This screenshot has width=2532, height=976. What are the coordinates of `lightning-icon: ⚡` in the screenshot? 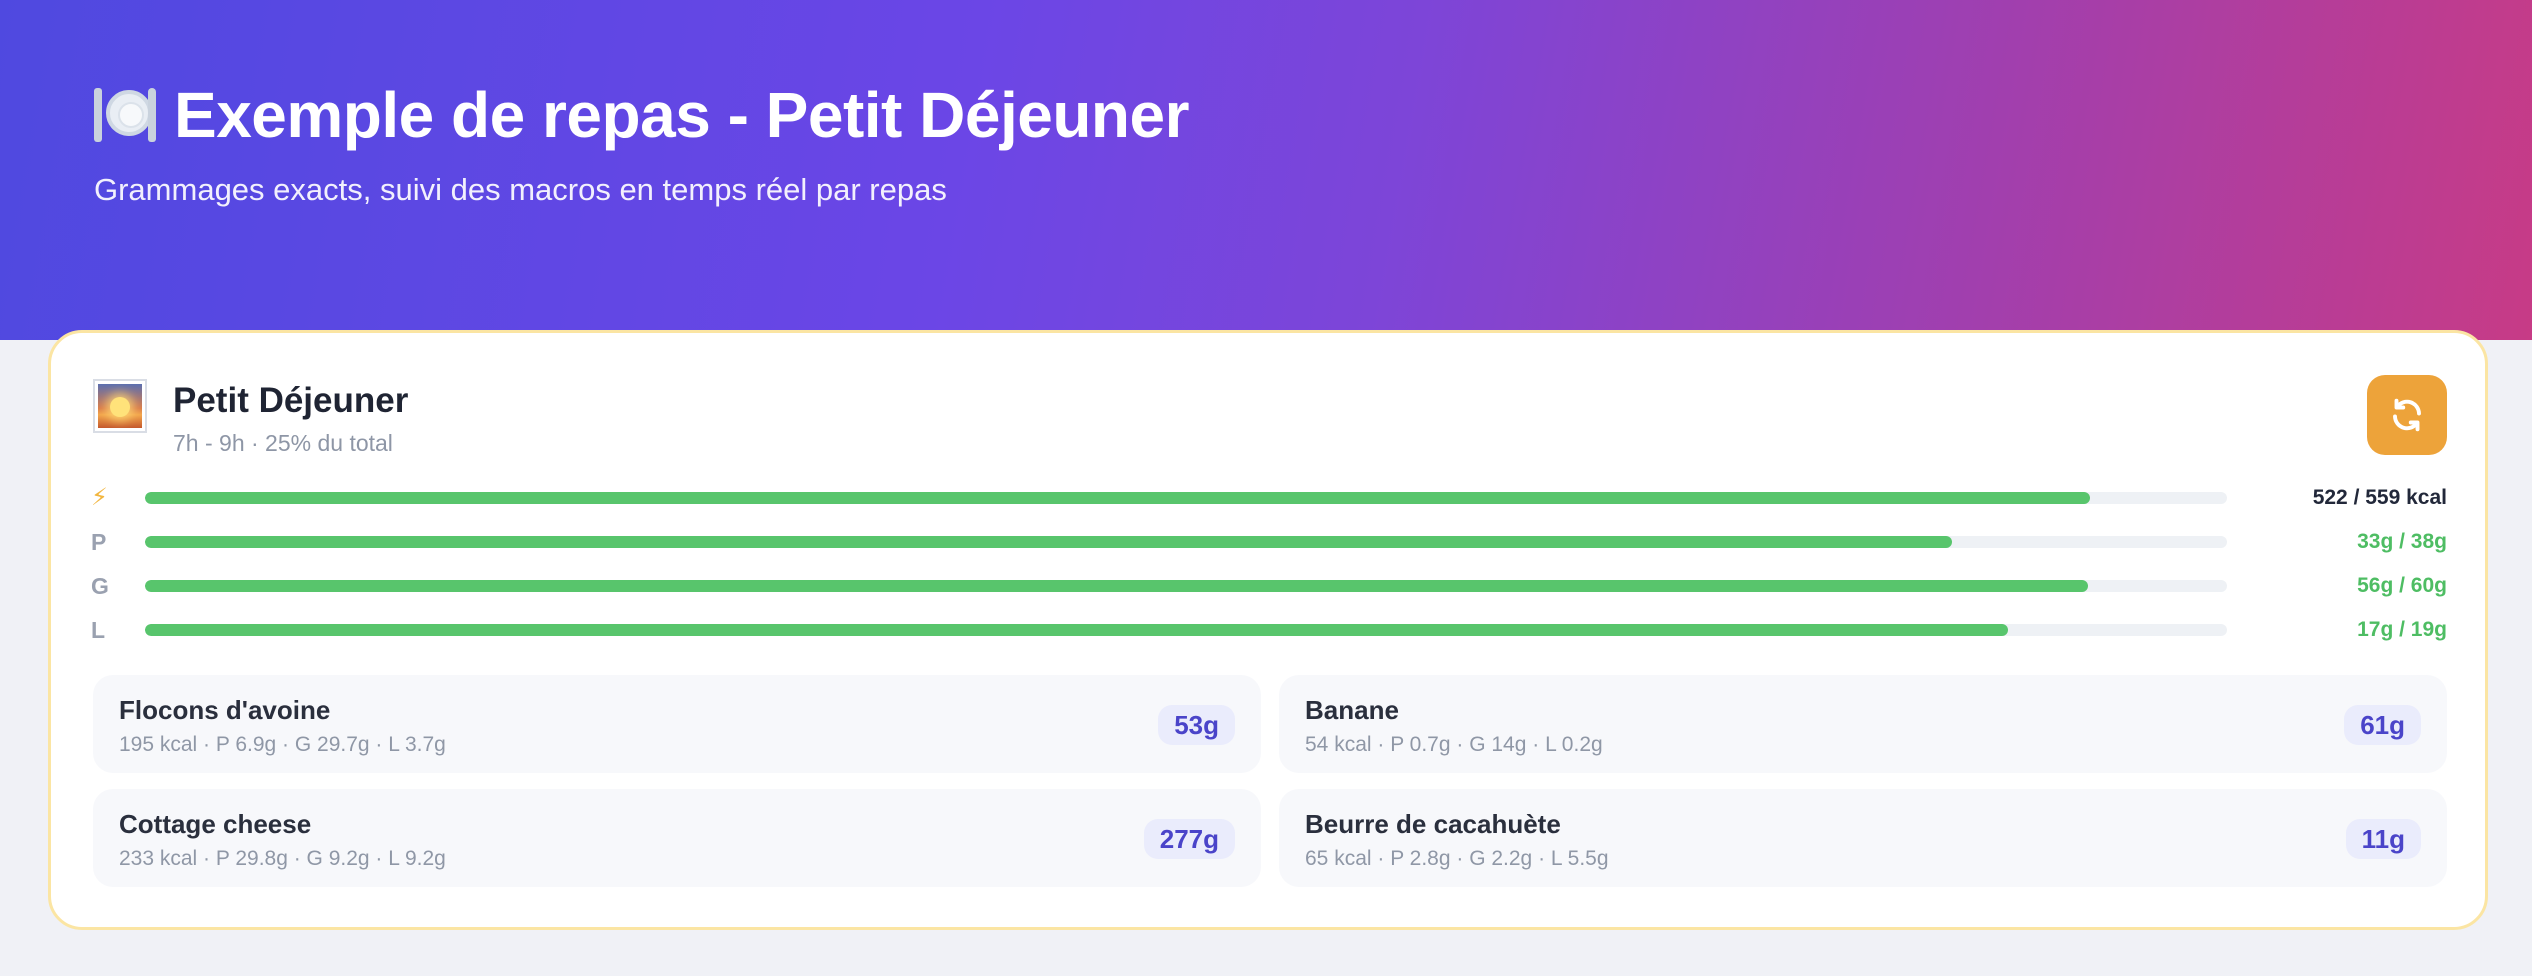 It's located at (99, 497).